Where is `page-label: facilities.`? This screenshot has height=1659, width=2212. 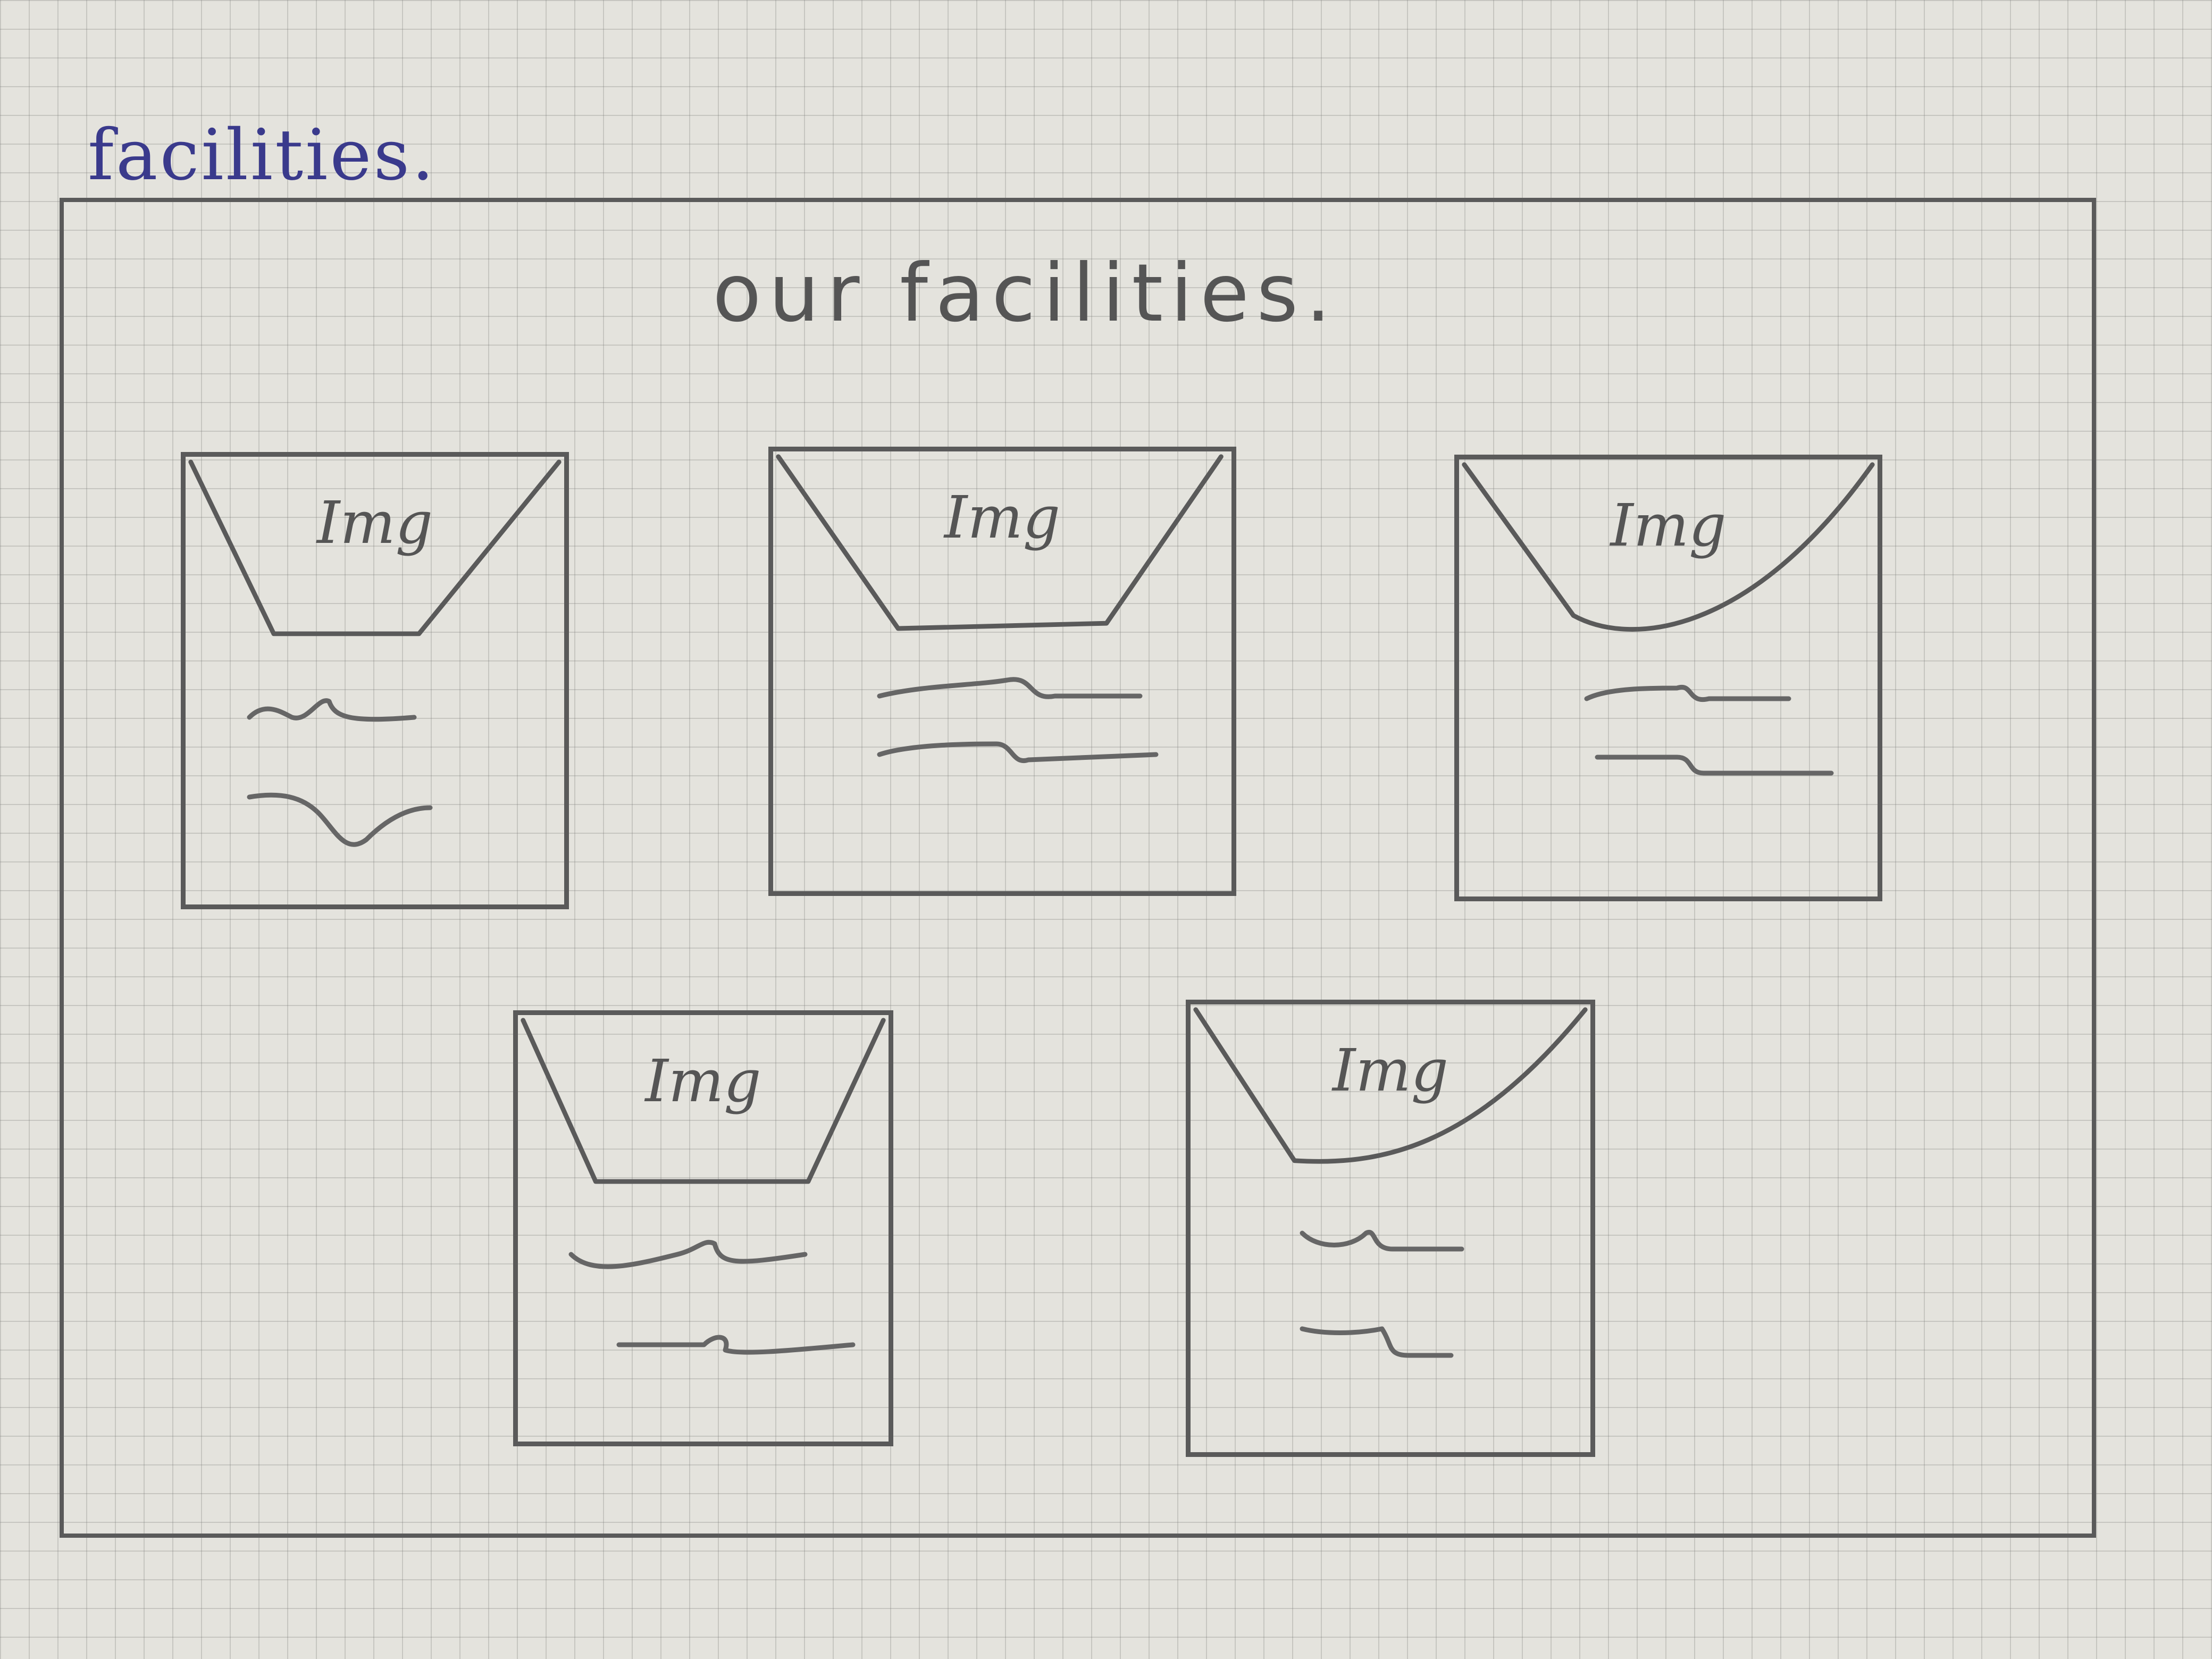
page-label: facilities. is located at coordinates (262, 155).